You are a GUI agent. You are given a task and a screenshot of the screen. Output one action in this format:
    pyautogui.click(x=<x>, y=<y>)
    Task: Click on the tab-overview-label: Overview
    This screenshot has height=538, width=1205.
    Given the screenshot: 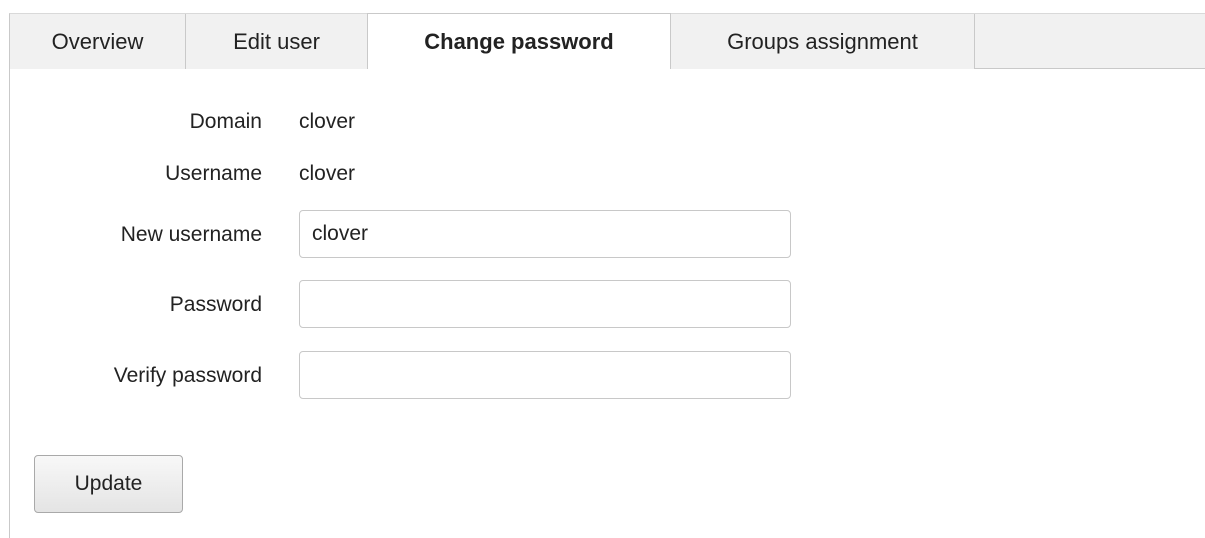 What is the action you would take?
    pyautogui.click(x=97, y=41)
    